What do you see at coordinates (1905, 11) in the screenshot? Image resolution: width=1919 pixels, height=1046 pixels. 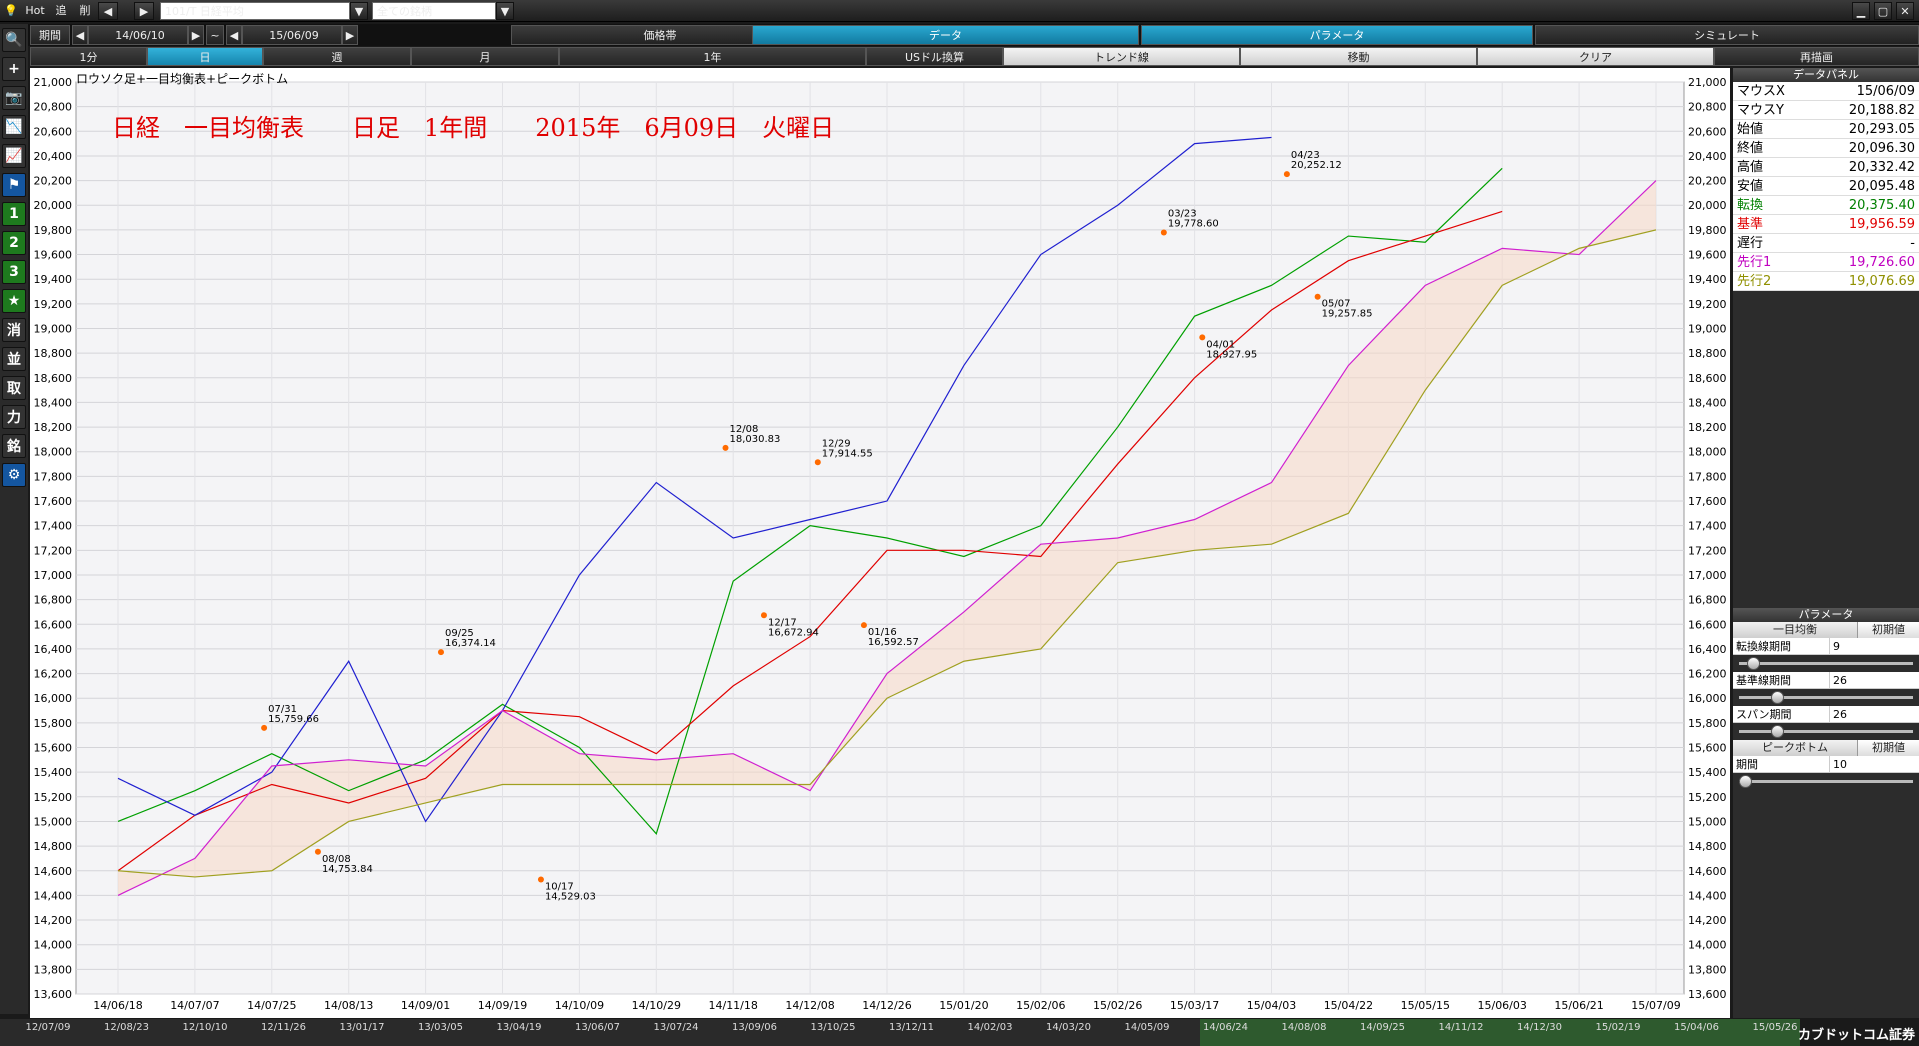 I see `close-icon: ✕` at bounding box center [1905, 11].